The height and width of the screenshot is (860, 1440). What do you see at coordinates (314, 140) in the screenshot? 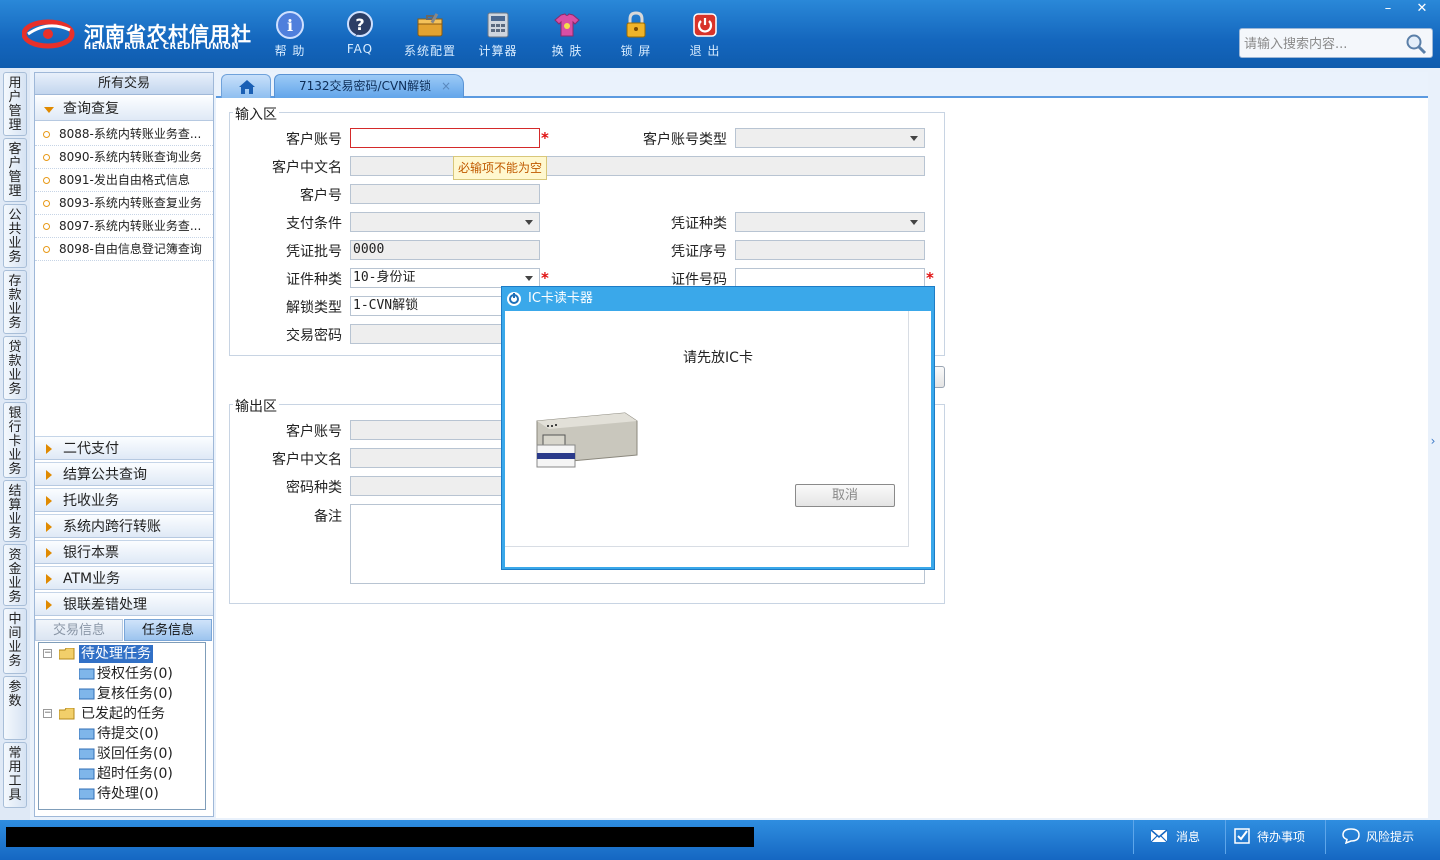
I see `label-account: 客户账号` at bounding box center [314, 140].